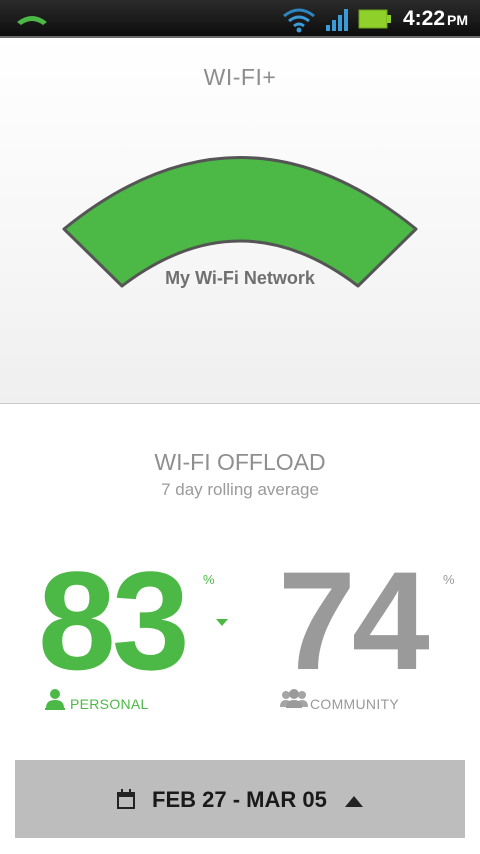 The height and width of the screenshot is (854, 480). What do you see at coordinates (354, 620) in the screenshot?
I see `community-percentage: 74` at bounding box center [354, 620].